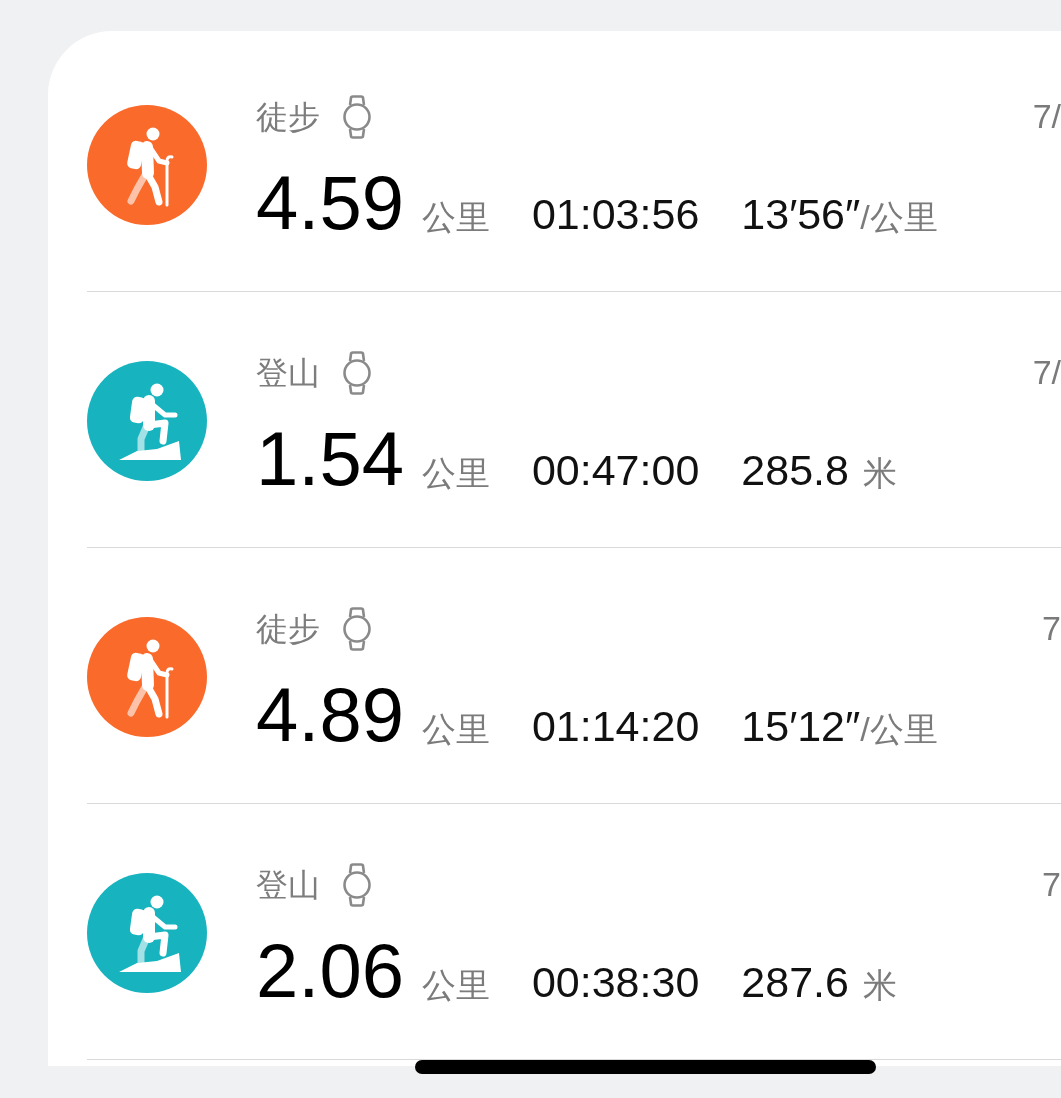 This screenshot has width=1061, height=1098. Describe the element at coordinates (330, 715) in the screenshot. I see `distance-value: 4.89` at that location.